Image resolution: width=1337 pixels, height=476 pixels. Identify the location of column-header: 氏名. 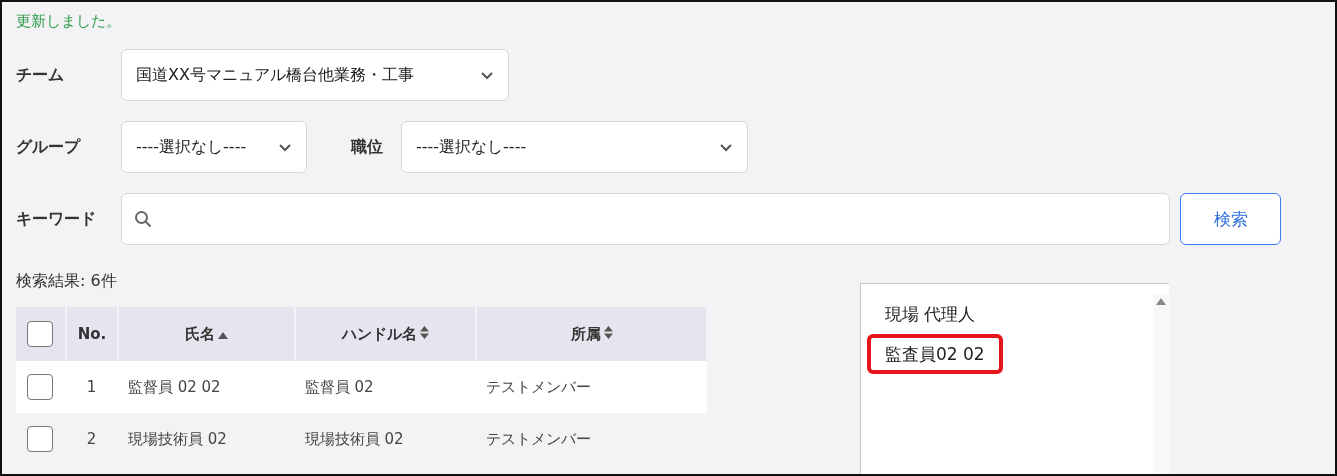
(206, 334).